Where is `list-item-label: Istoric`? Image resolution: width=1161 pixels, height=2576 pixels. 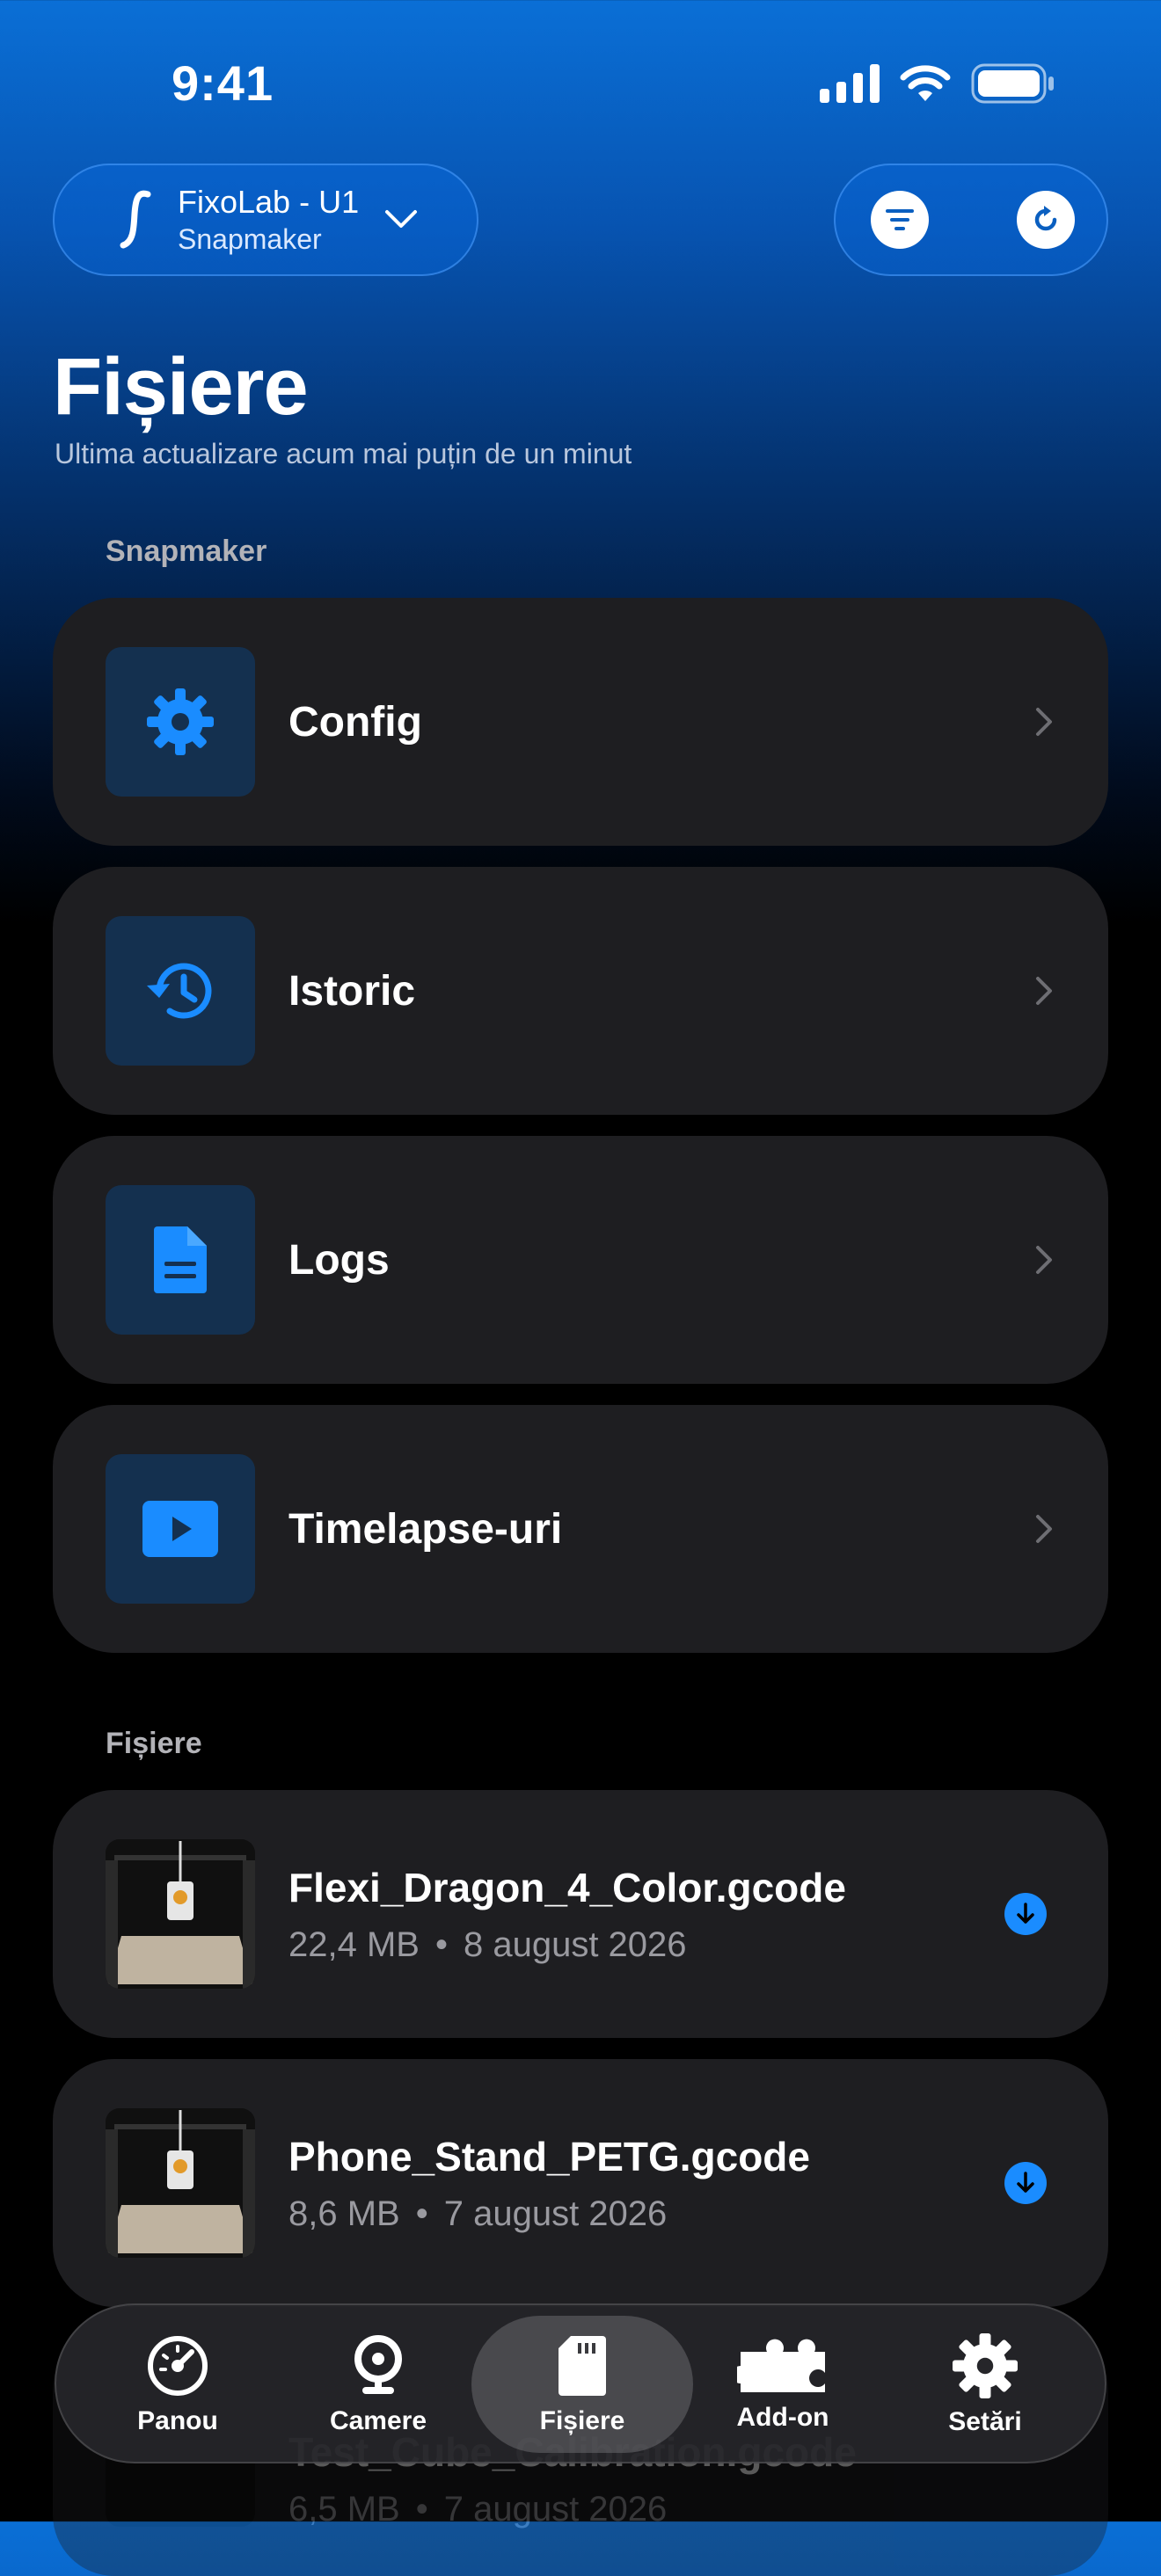 list-item-label: Istoric is located at coordinates (352, 991).